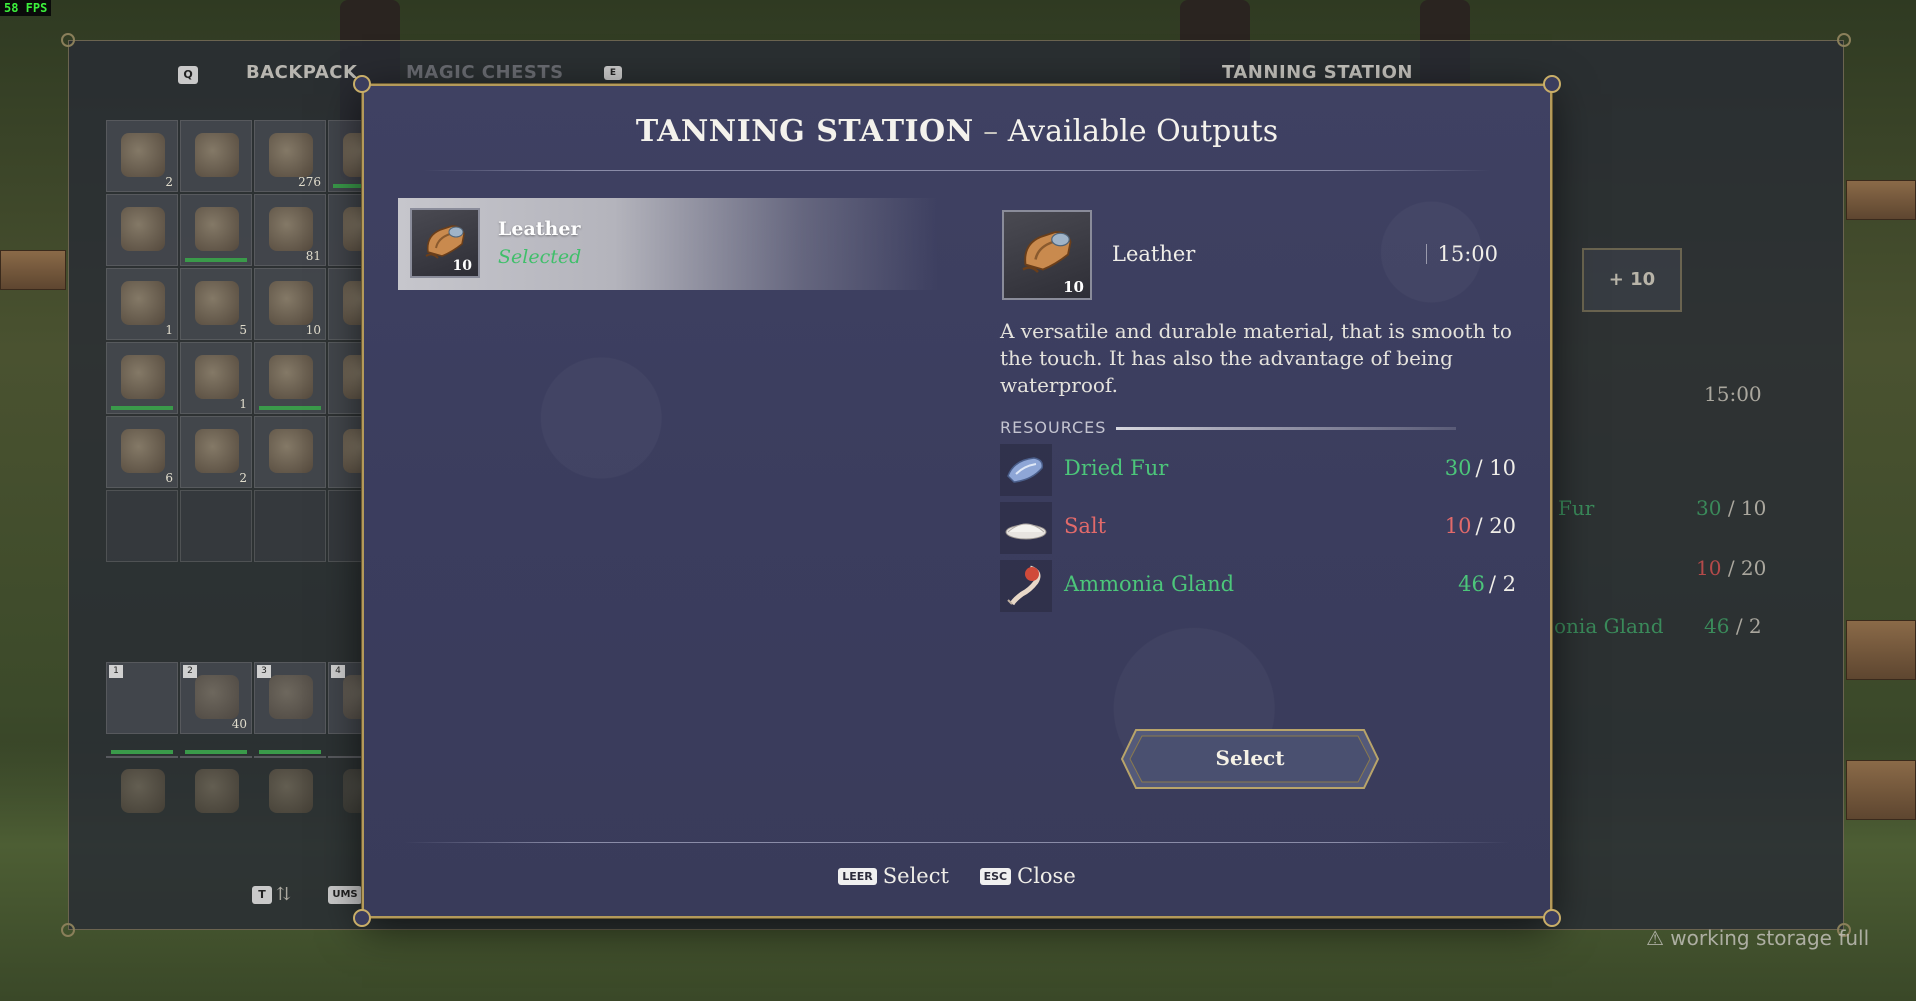 The height and width of the screenshot is (1001, 1916). Describe the element at coordinates (1258, 586) in the screenshot. I see `resource-row: Ammonia Gland 46/ 2` at that location.